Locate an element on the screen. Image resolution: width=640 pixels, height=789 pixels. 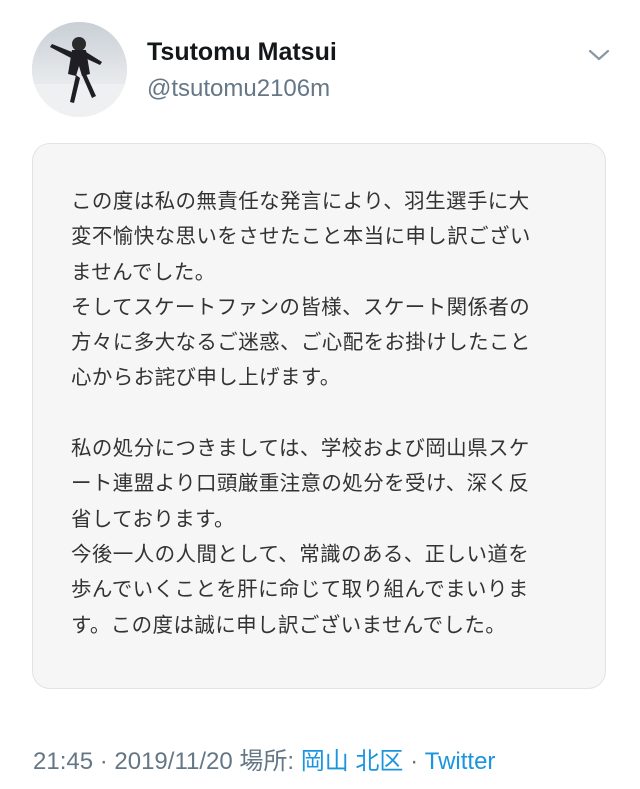
avatar is located at coordinates (79, 69).